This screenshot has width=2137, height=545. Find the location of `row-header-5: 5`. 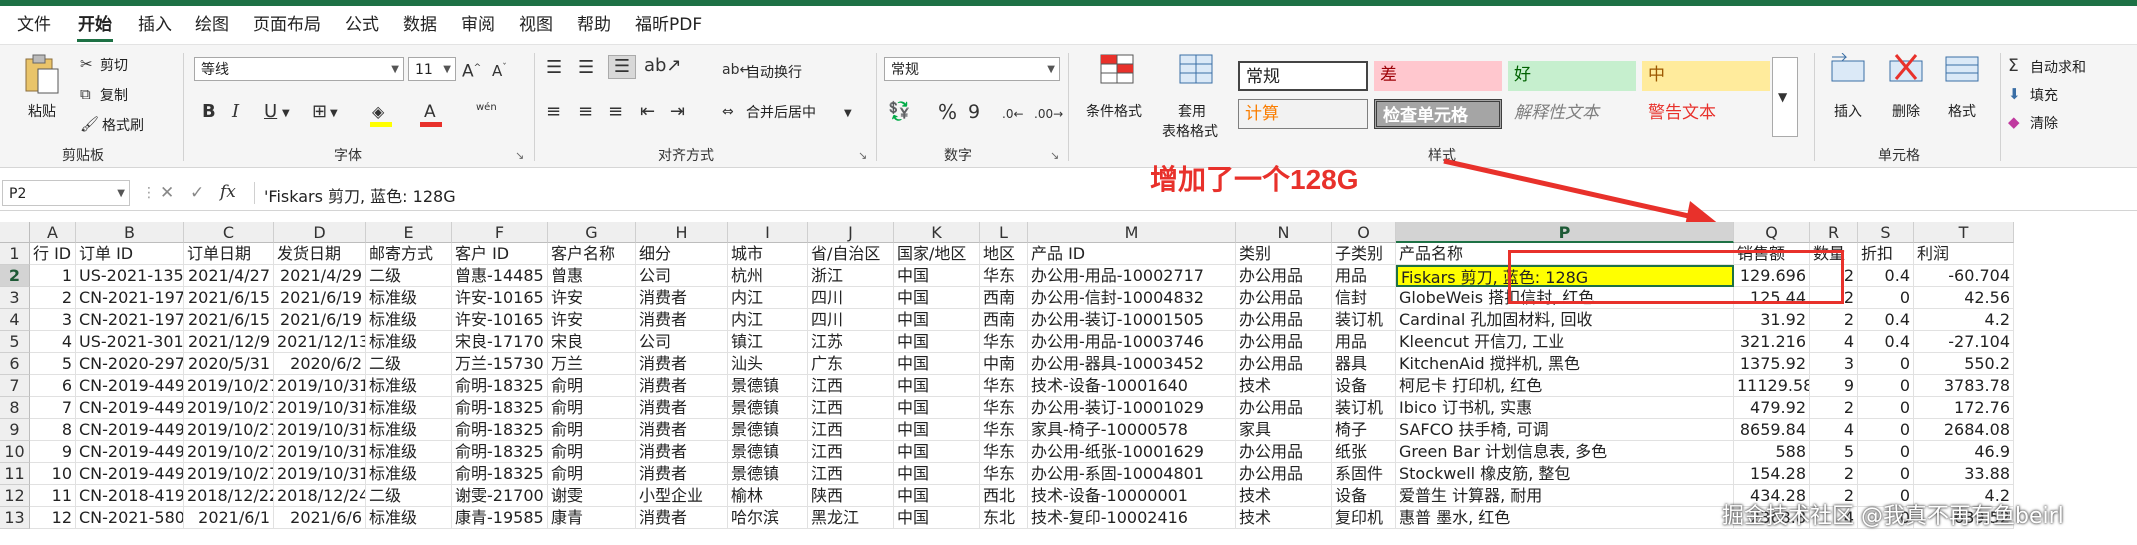

row-header-5: 5 is located at coordinates (15, 342).